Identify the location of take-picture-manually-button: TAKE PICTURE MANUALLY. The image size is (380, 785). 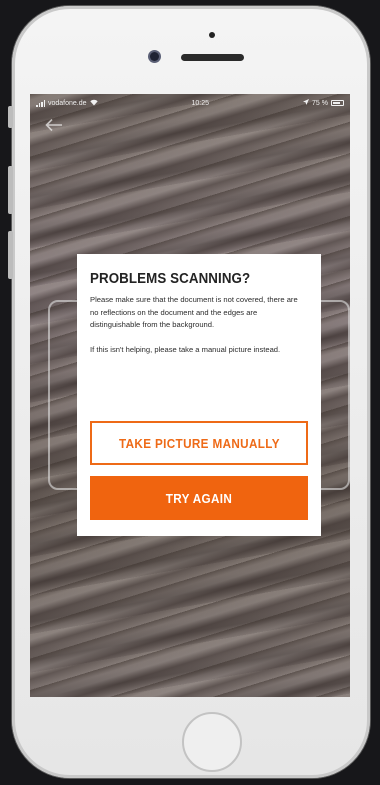
(199, 443).